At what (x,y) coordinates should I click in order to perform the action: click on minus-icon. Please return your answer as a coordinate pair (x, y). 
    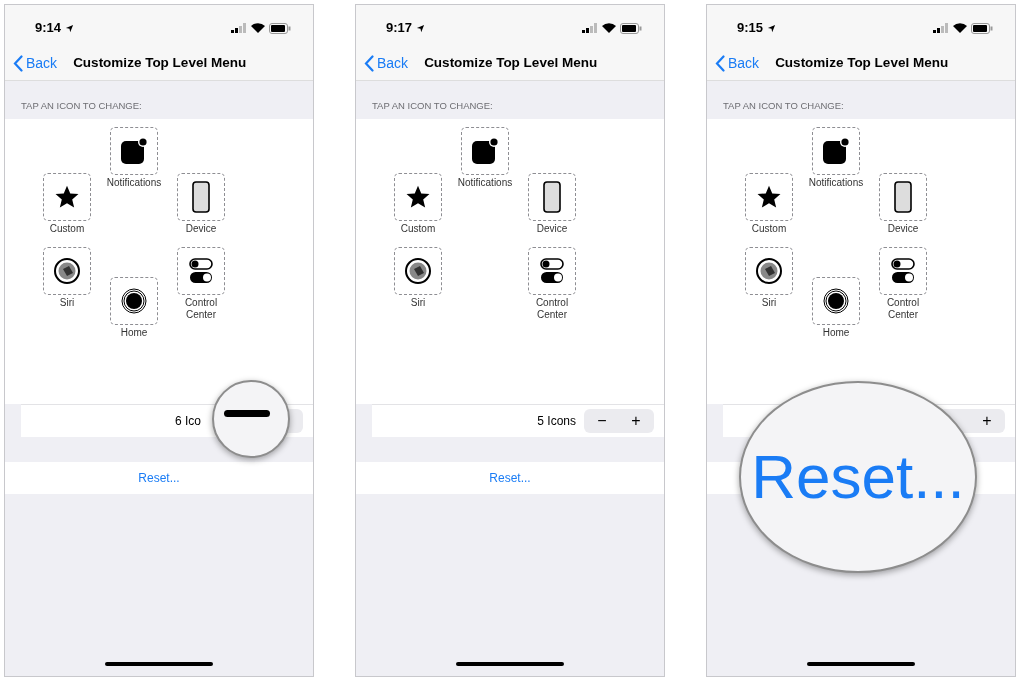
    Looking at the image, I should click on (247, 413).